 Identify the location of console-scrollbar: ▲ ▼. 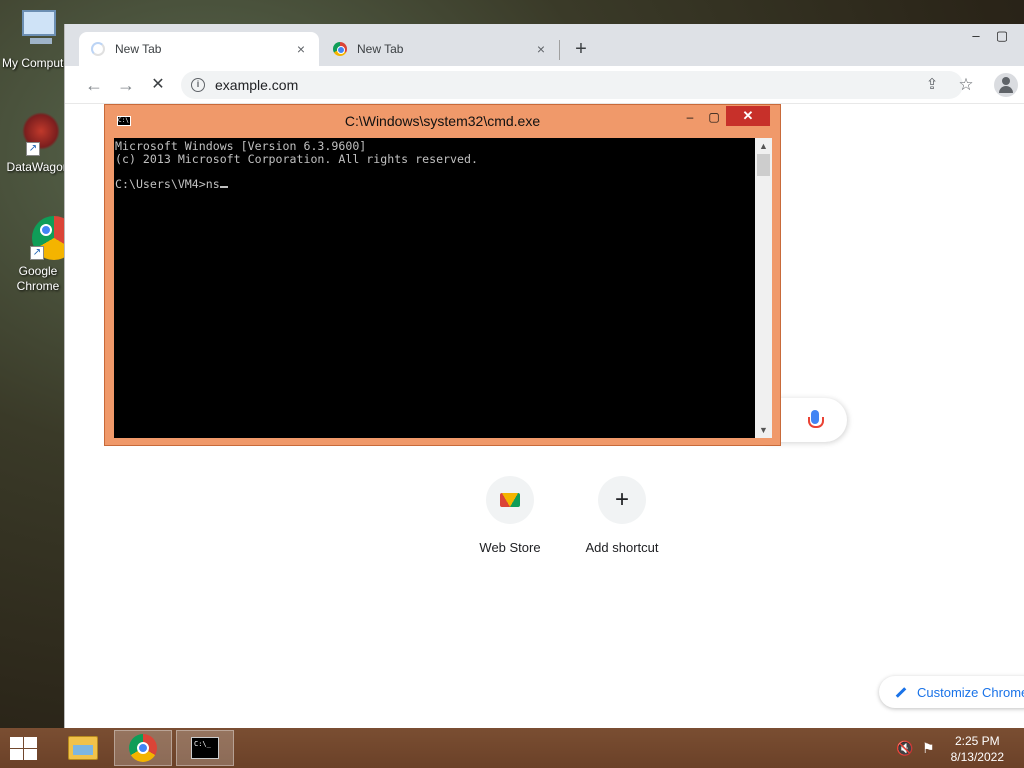
(763, 288).